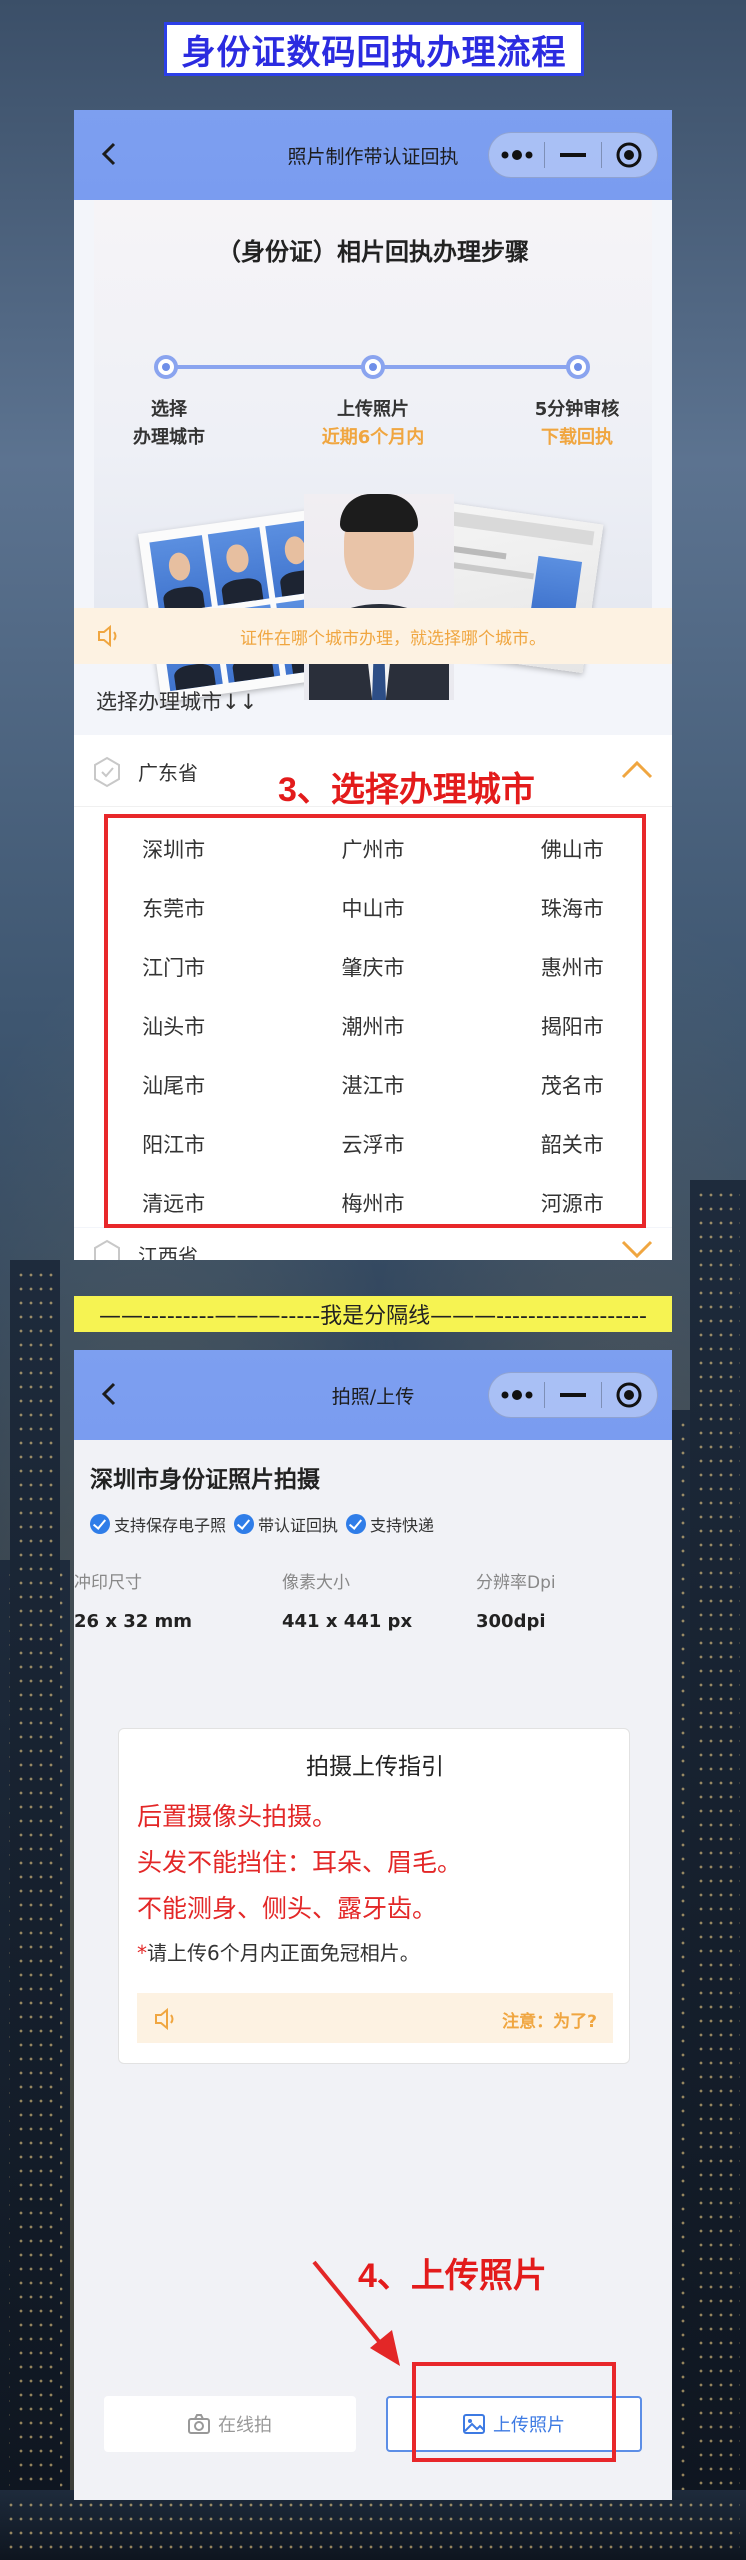 This screenshot has width=746, height=2560. I want to click on province-name: 江西省, so click(168, 1252).